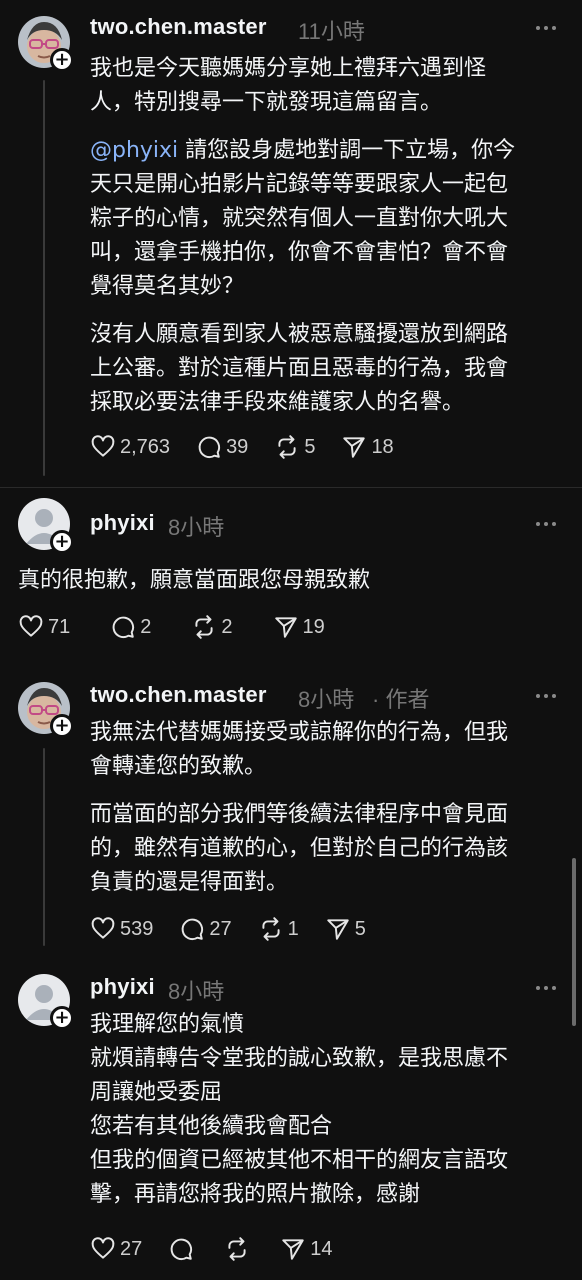 The image size is (582, 1280). What do you see at coordinates (241, 929) in the screenshot?
I see `action-bar: 539 27 1 5` at bounding box center [241, 929].